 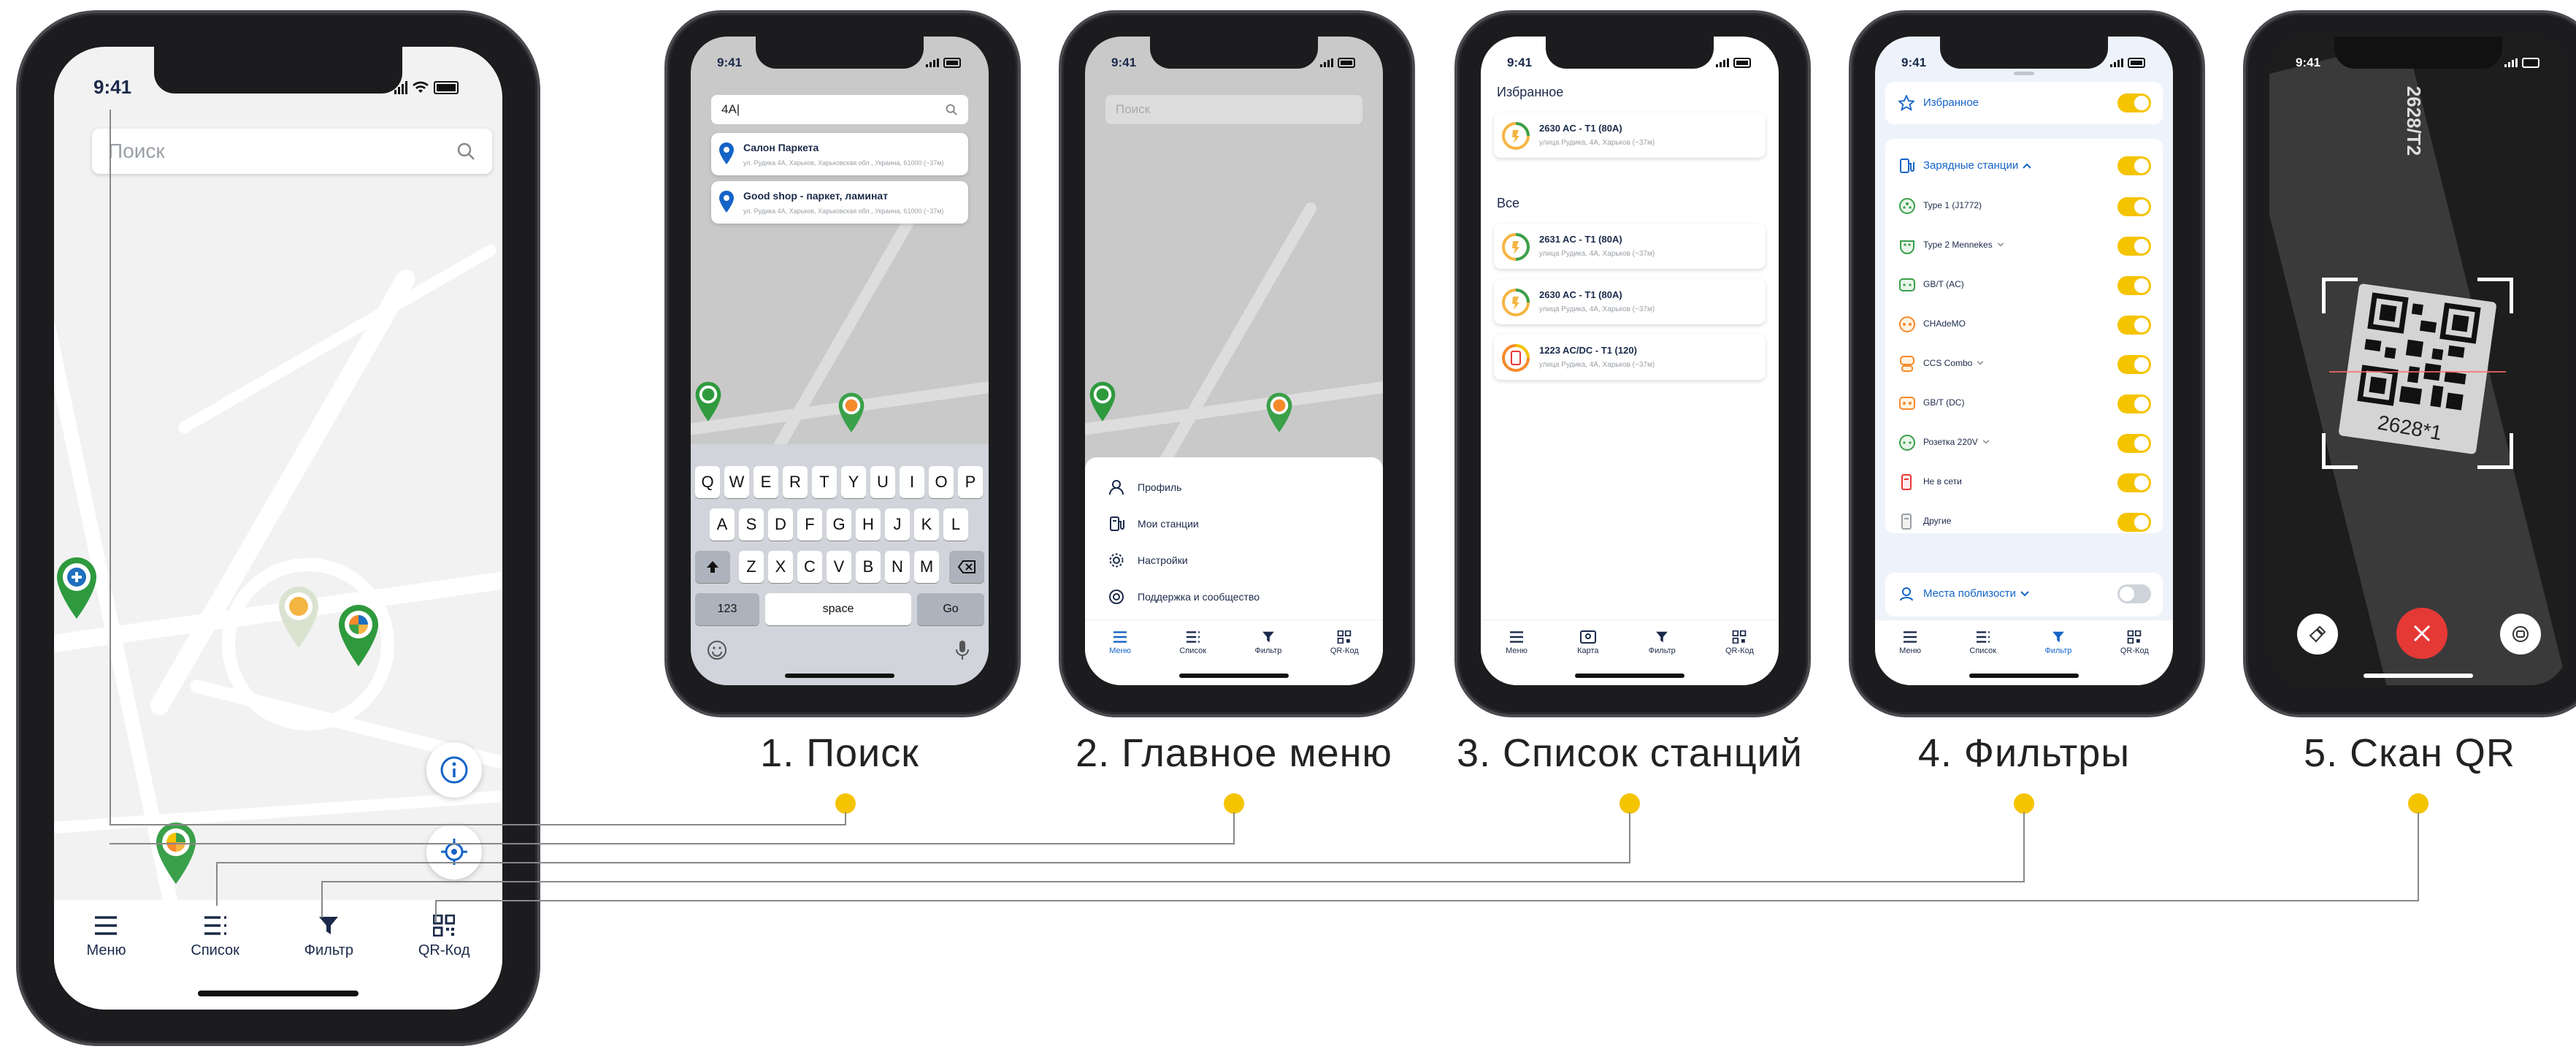 I want to click on map-road, so click(x=278, y=812).